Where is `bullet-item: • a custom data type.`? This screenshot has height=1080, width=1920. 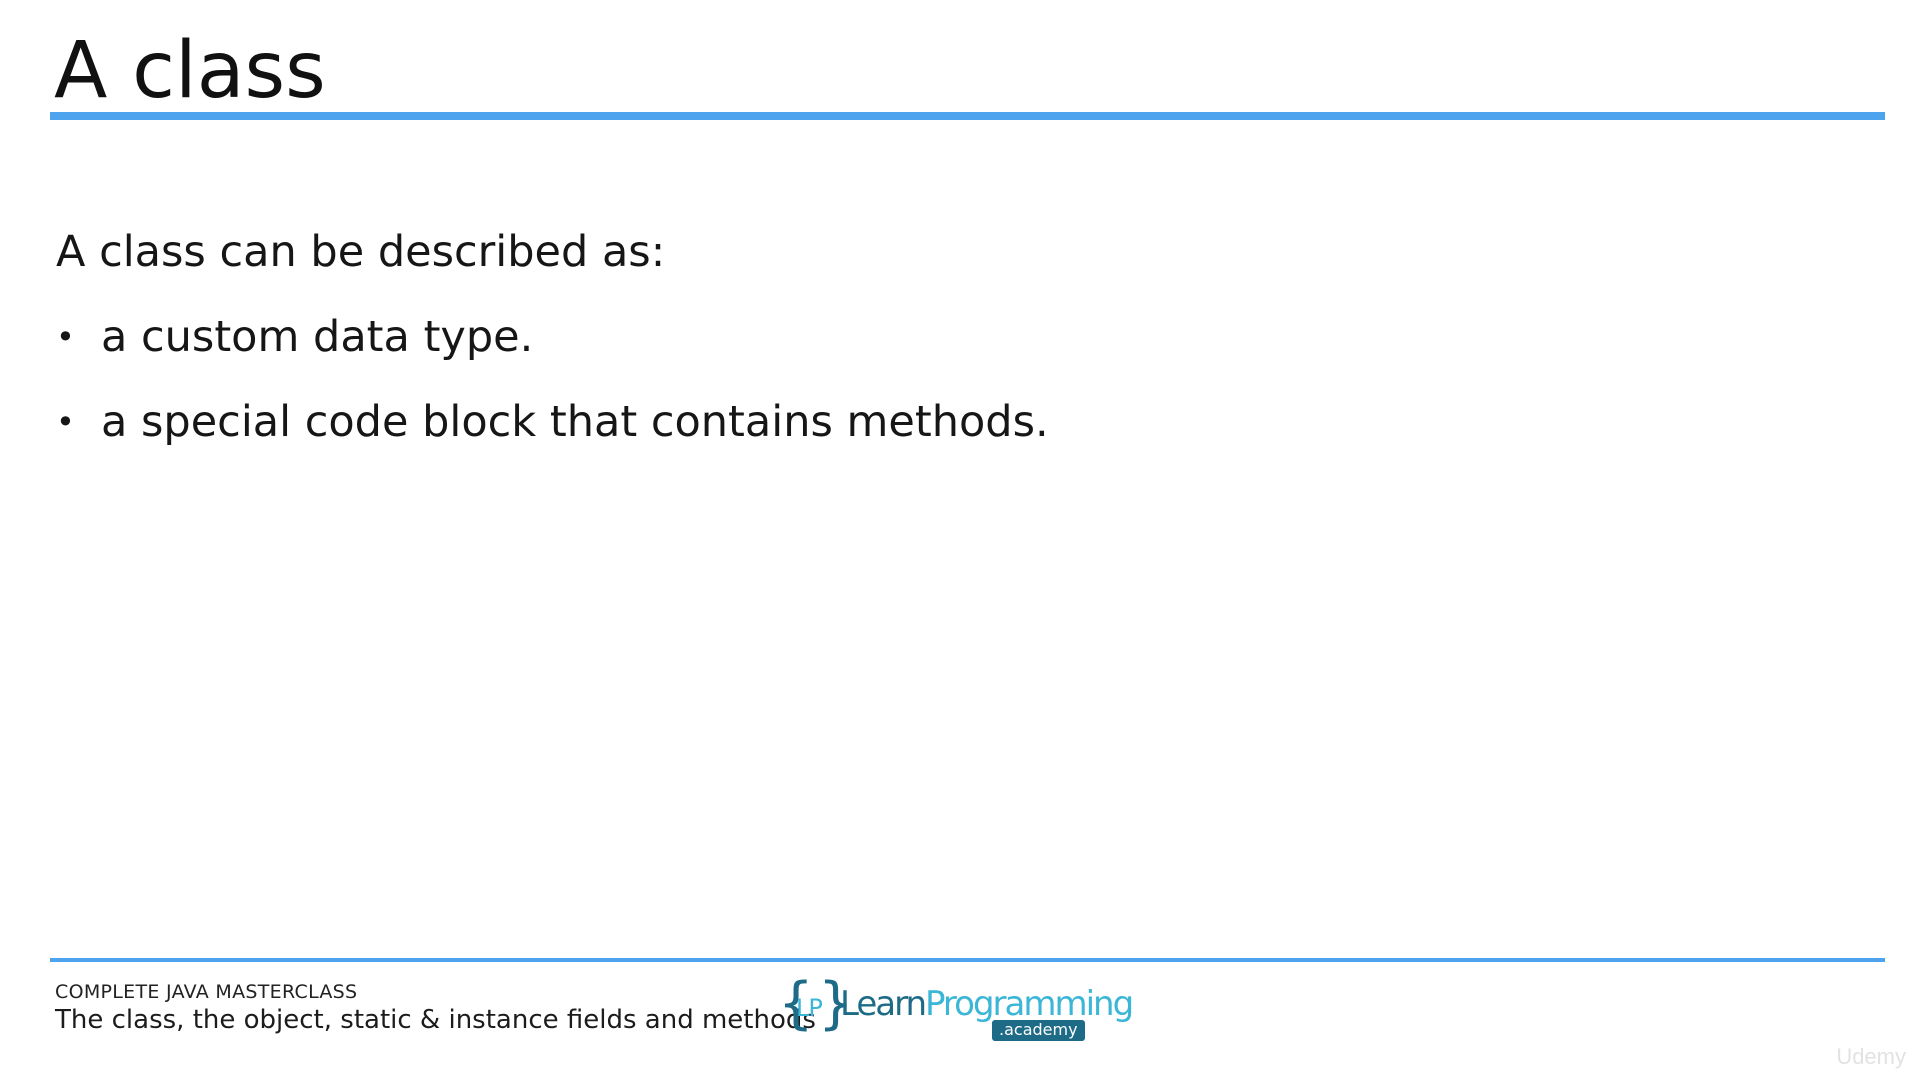
bullet-item: • a custom data type. is located at coordinates (906, 337).